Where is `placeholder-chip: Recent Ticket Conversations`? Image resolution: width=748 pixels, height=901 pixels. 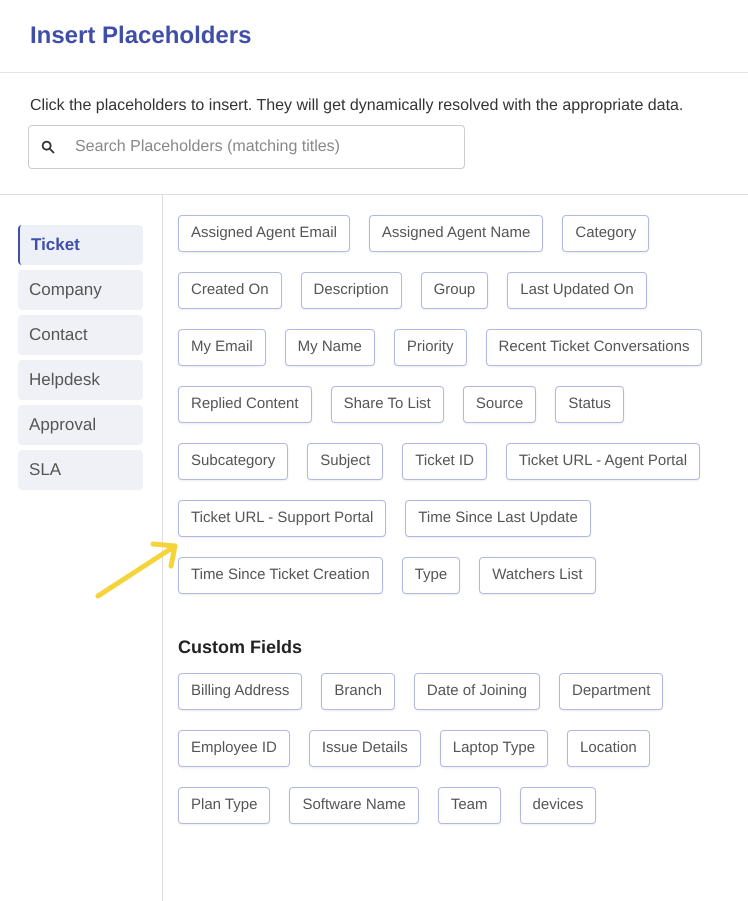 placeholder-chip: Recent Ticket Conversations is located at coordinates (594, 347).